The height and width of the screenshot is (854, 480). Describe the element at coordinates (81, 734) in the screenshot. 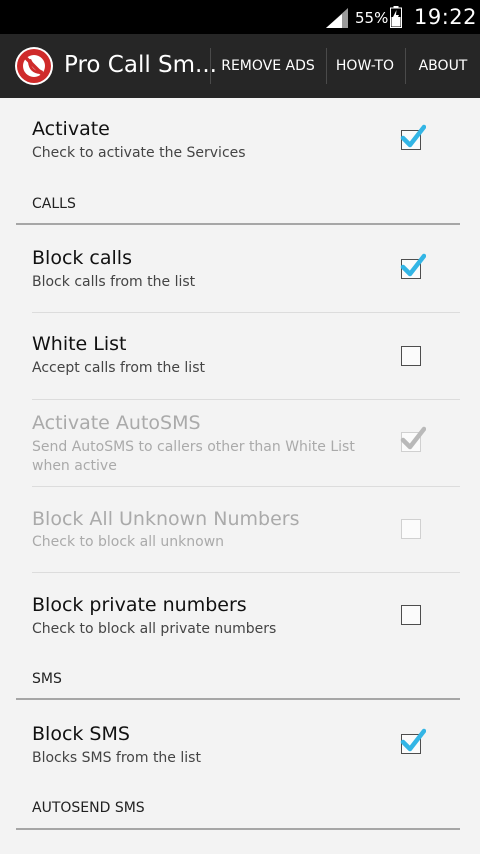

I see `pref-title: Block SMS` at that location.